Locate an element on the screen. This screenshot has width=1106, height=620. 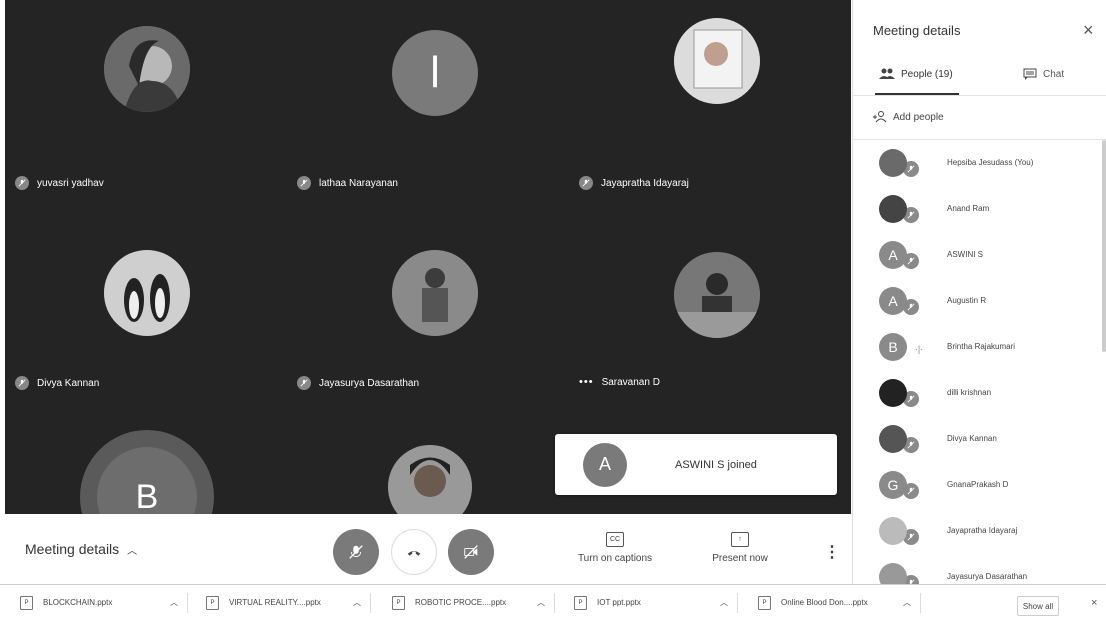
participant-name: dilli krishnan is located at coordinates (969, 392).